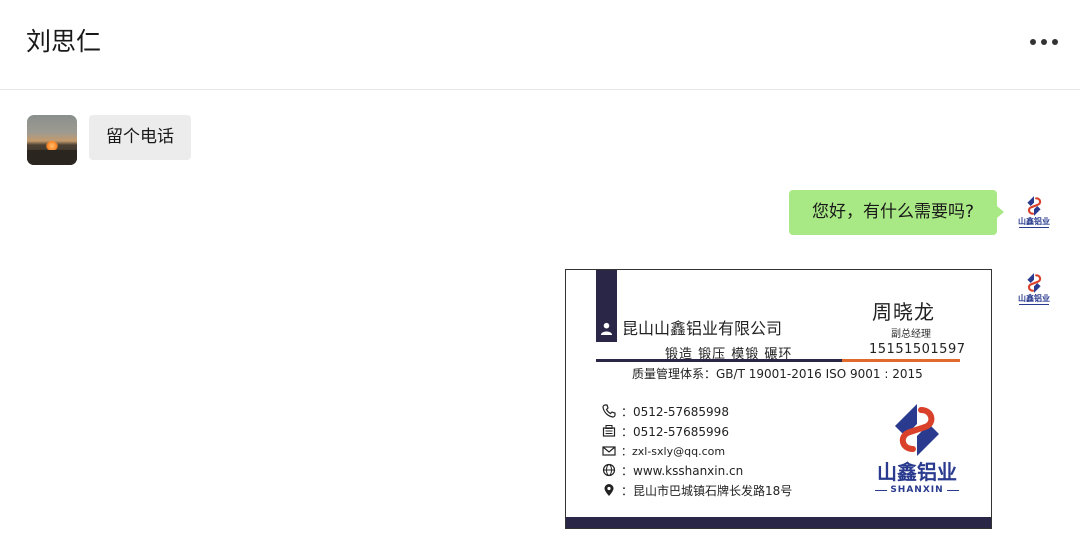  Describe the element at coordinates (609, 431) in the screenshot. I see `fax-icon` at that location.